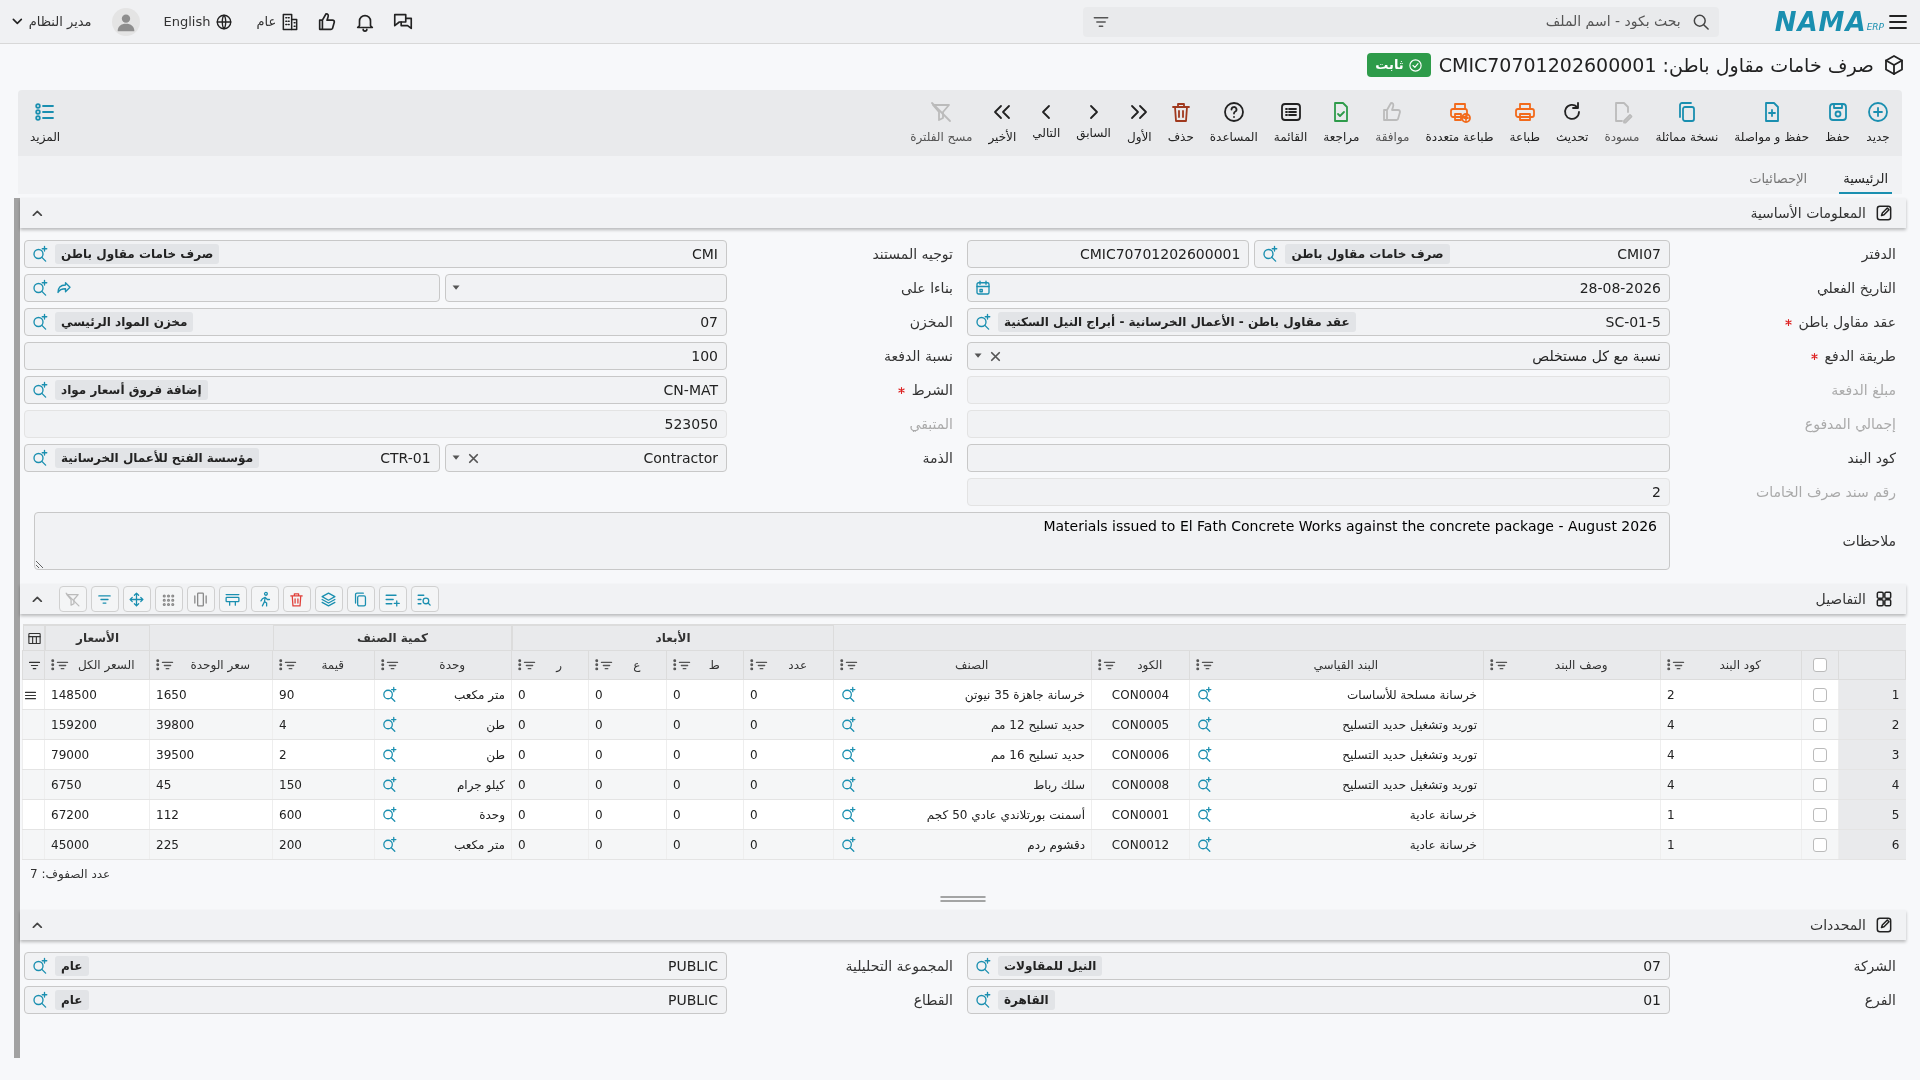  Describe the element at coordinates (1318, 356) in the screenshot. I see `dropdown-field: نسبة مع كل مستخلص` at that location.